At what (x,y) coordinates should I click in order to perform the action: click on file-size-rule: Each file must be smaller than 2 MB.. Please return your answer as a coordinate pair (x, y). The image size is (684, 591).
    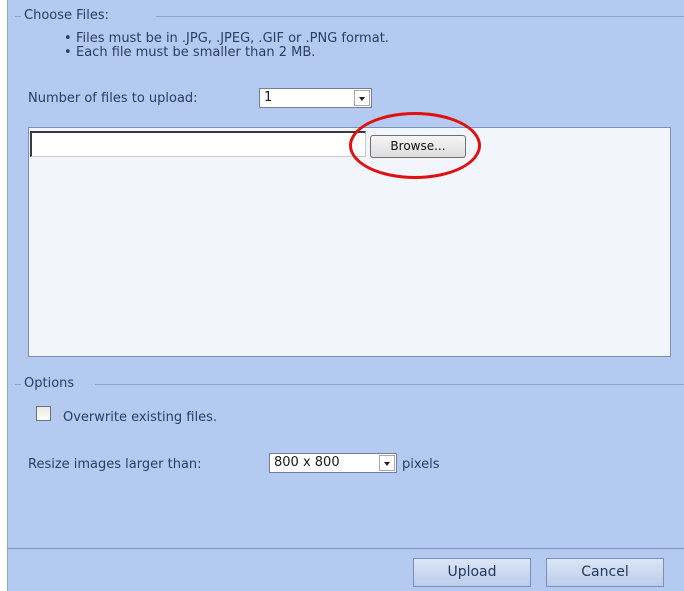
    Looking at the image, I should click on (226, 53).